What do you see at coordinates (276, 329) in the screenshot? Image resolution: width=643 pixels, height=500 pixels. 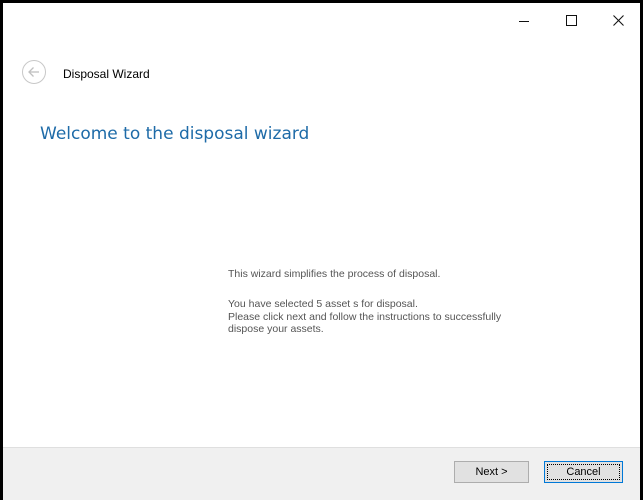 I see `instruction-text-line-2: dispose your assets.` at bounding box center [276, 329].